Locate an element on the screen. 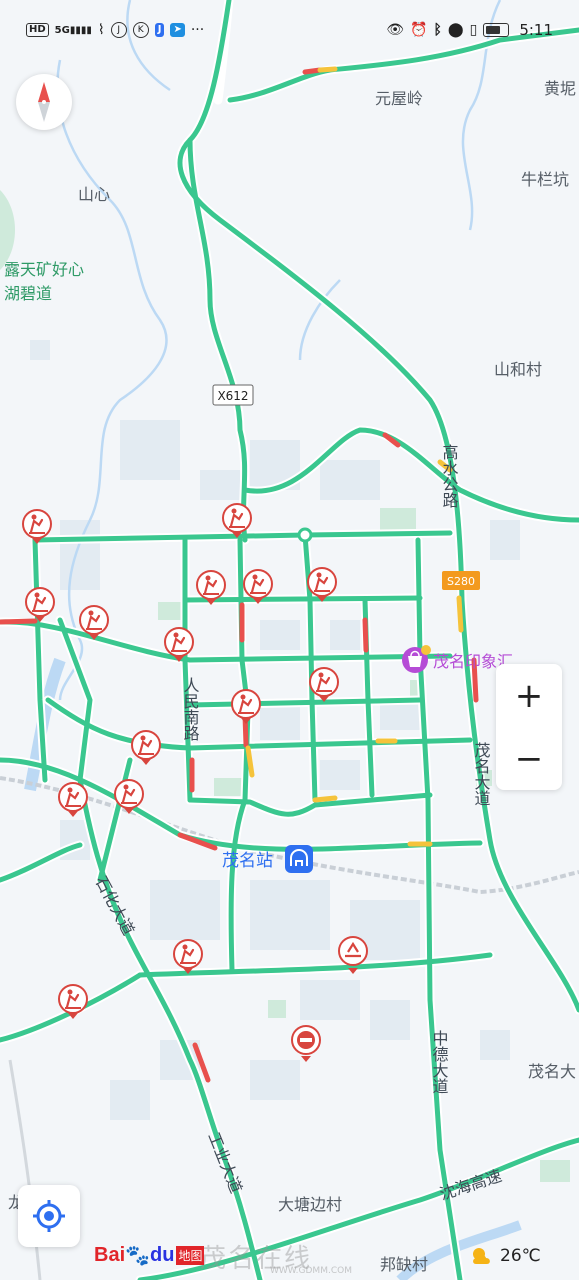 The image size is (579, 1280). compass-icon is located at coordinates (44, 102).